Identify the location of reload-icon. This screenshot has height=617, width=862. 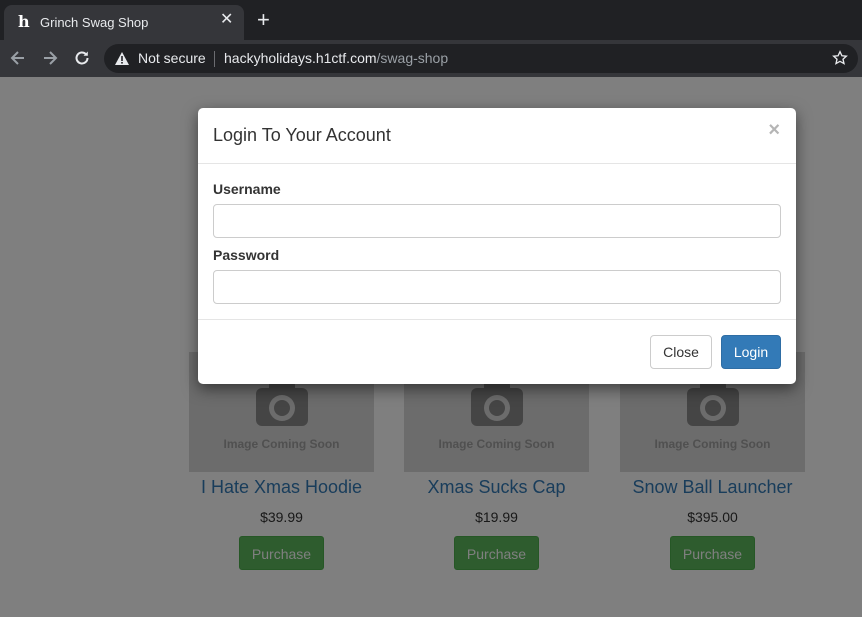
(82, 58).